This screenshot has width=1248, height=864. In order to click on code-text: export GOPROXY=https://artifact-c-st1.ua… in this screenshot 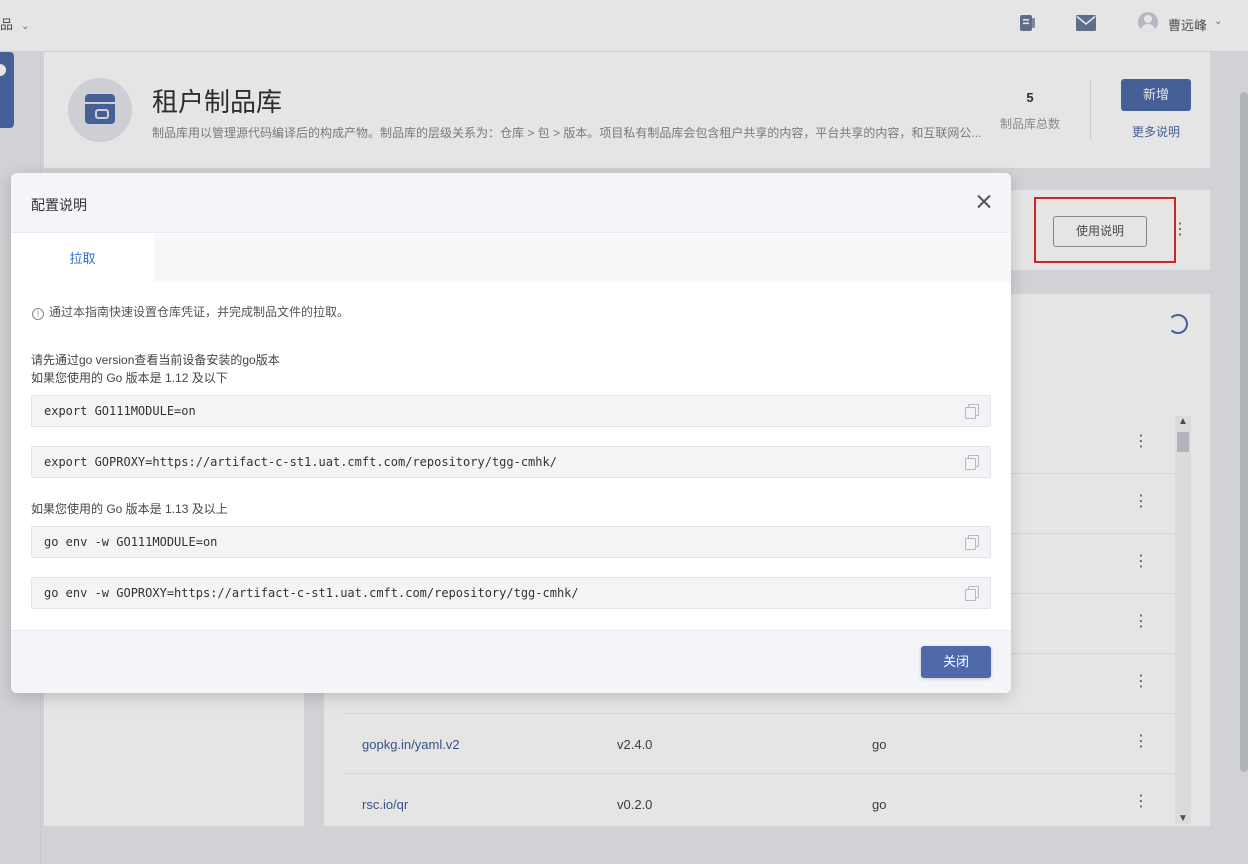, I will do `click(300, 462)`.